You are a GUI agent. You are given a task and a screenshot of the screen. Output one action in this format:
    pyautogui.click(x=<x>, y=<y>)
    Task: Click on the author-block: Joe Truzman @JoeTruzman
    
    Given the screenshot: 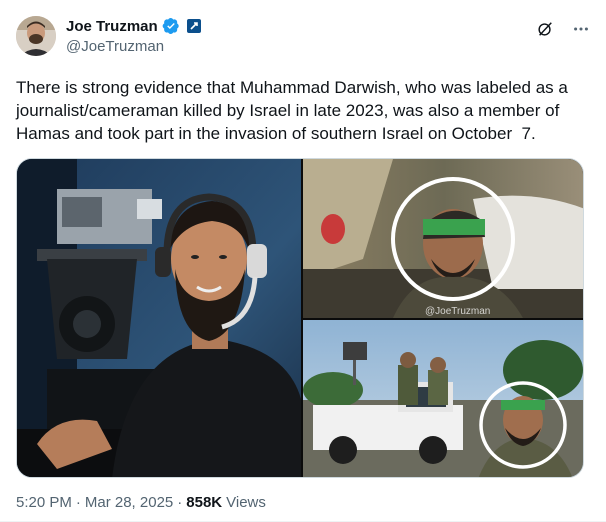 What is the action you would take?
    pyautogui.click(x=134, y=35)
    